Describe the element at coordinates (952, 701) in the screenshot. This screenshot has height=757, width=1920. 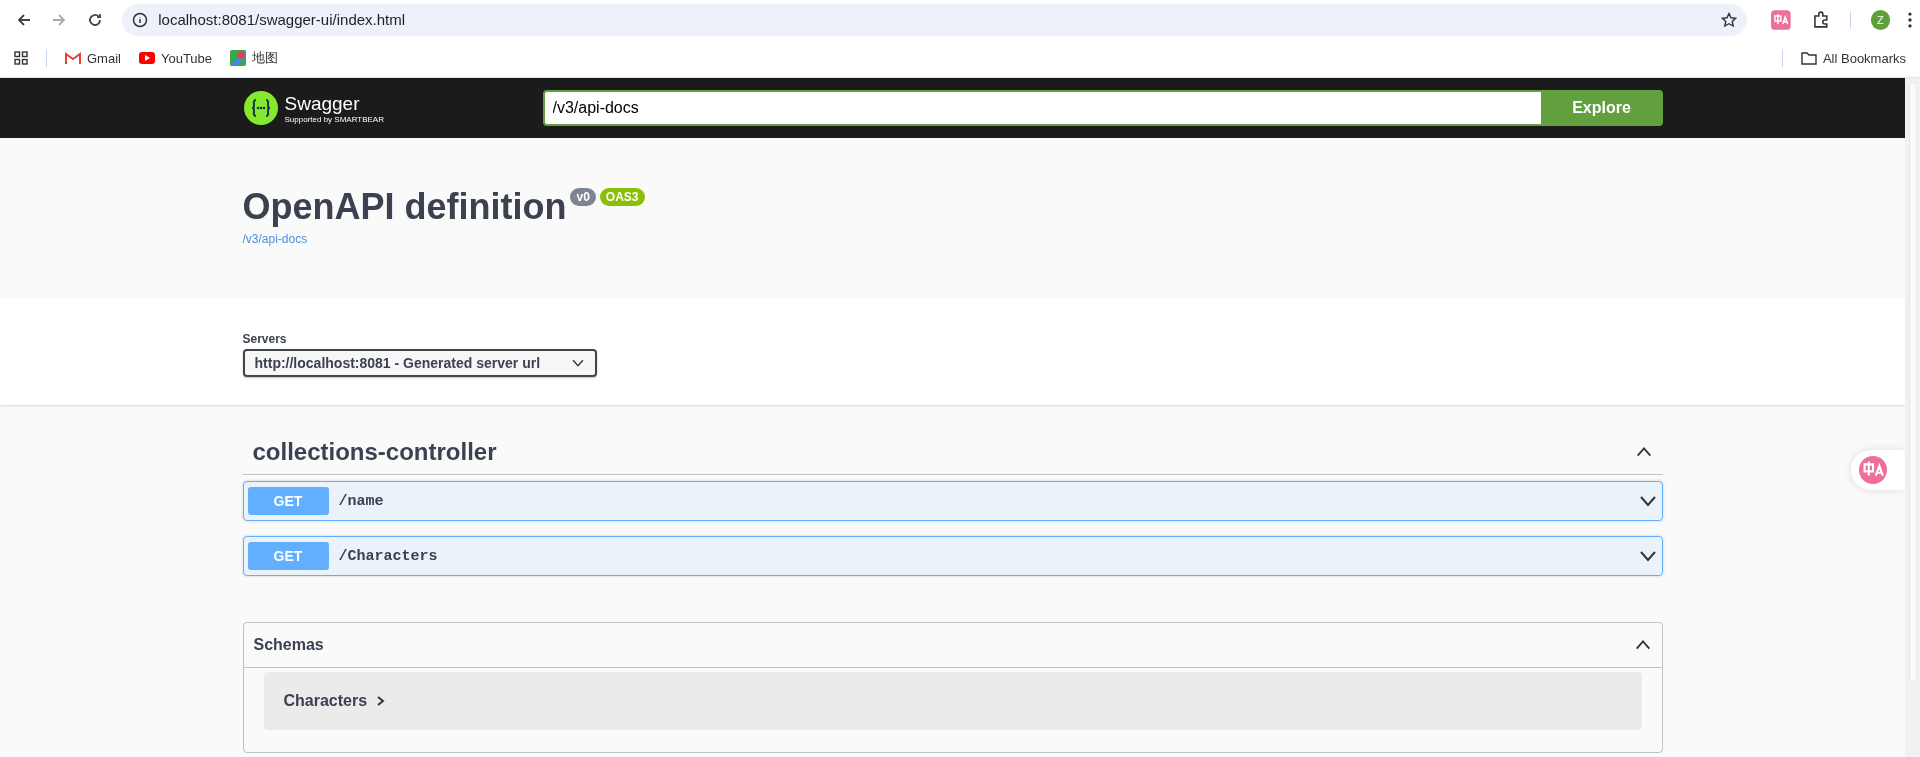
I see `model-row: Characters` at that location.